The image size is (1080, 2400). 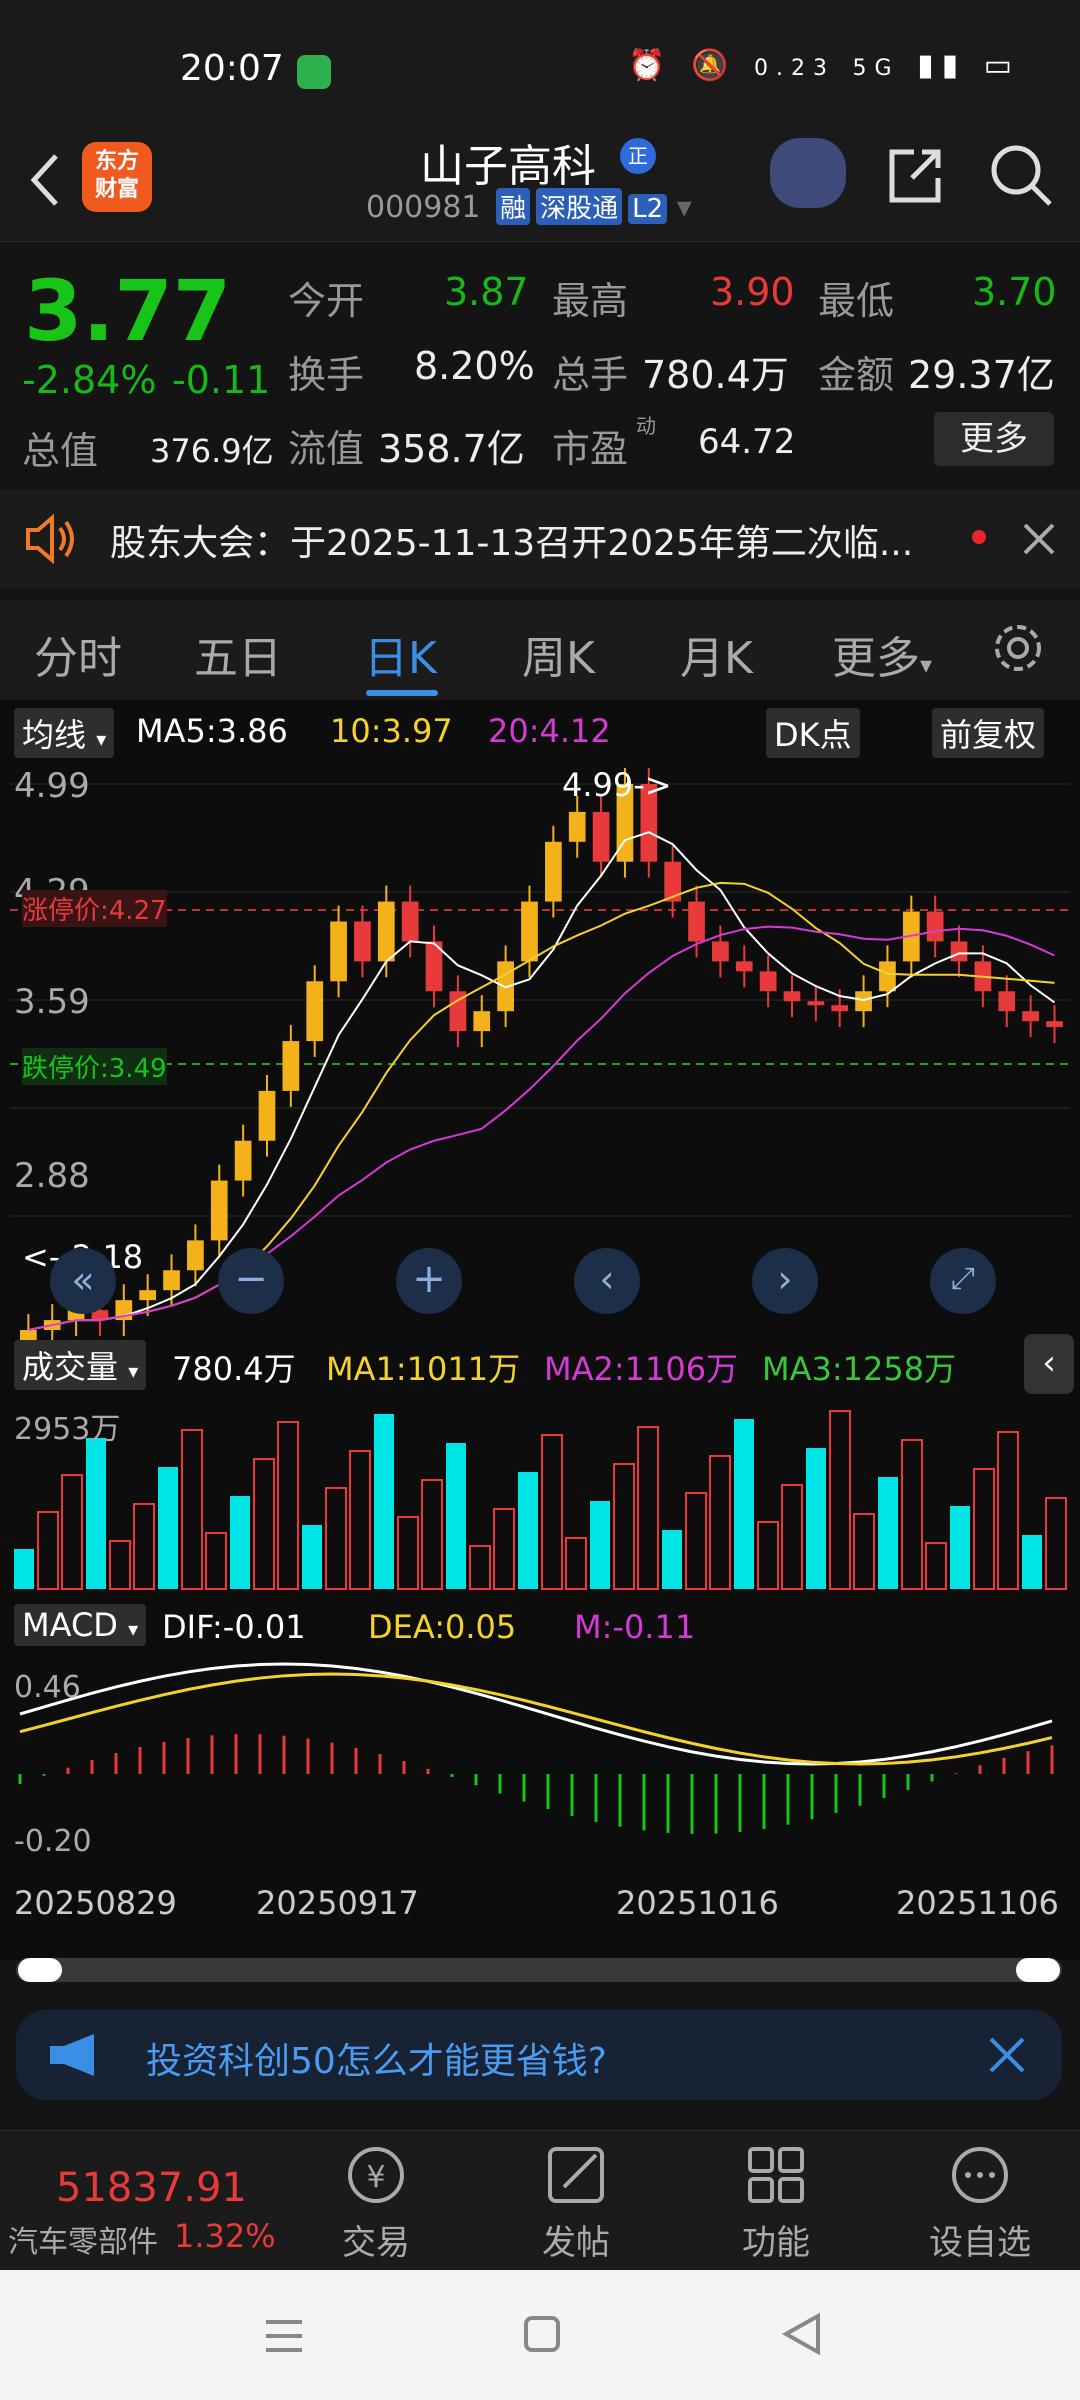 I want to click on range-handle-right, so click(x=1038, y=1970).